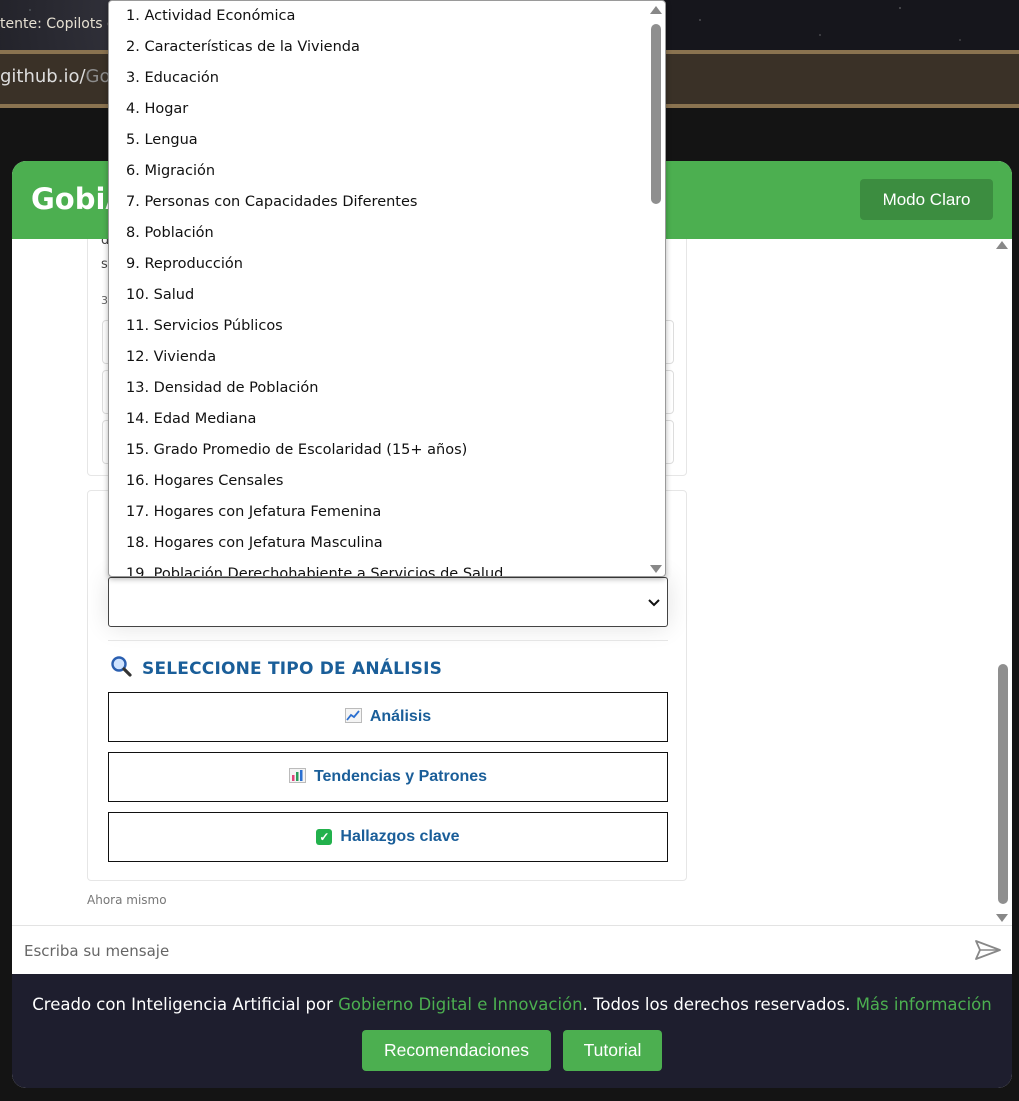 The height and width of the screenshot is (1101, 1019). What do you see at coordinates (456, 1050) in the screenshot?
I see `recommendations-button: Recomendaciones` at bounding box center [456, 1050].